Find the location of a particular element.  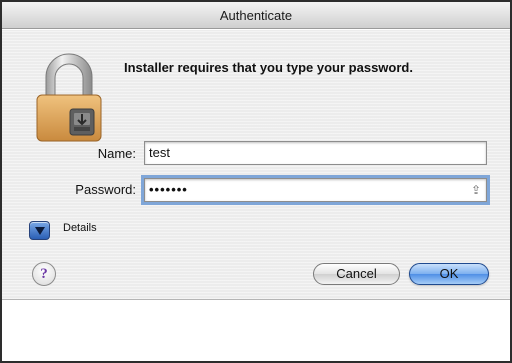

help-button: ? is located at coordinates (44, 274).